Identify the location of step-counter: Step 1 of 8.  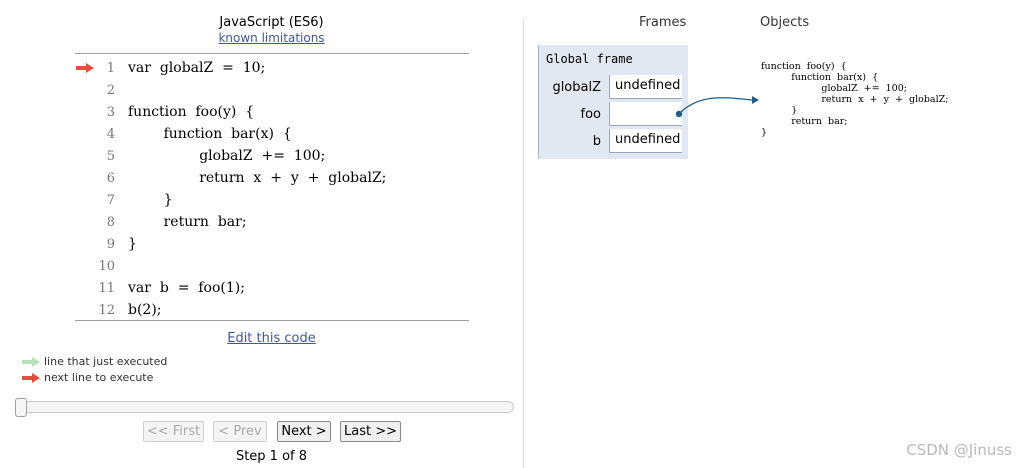
(271, 456).